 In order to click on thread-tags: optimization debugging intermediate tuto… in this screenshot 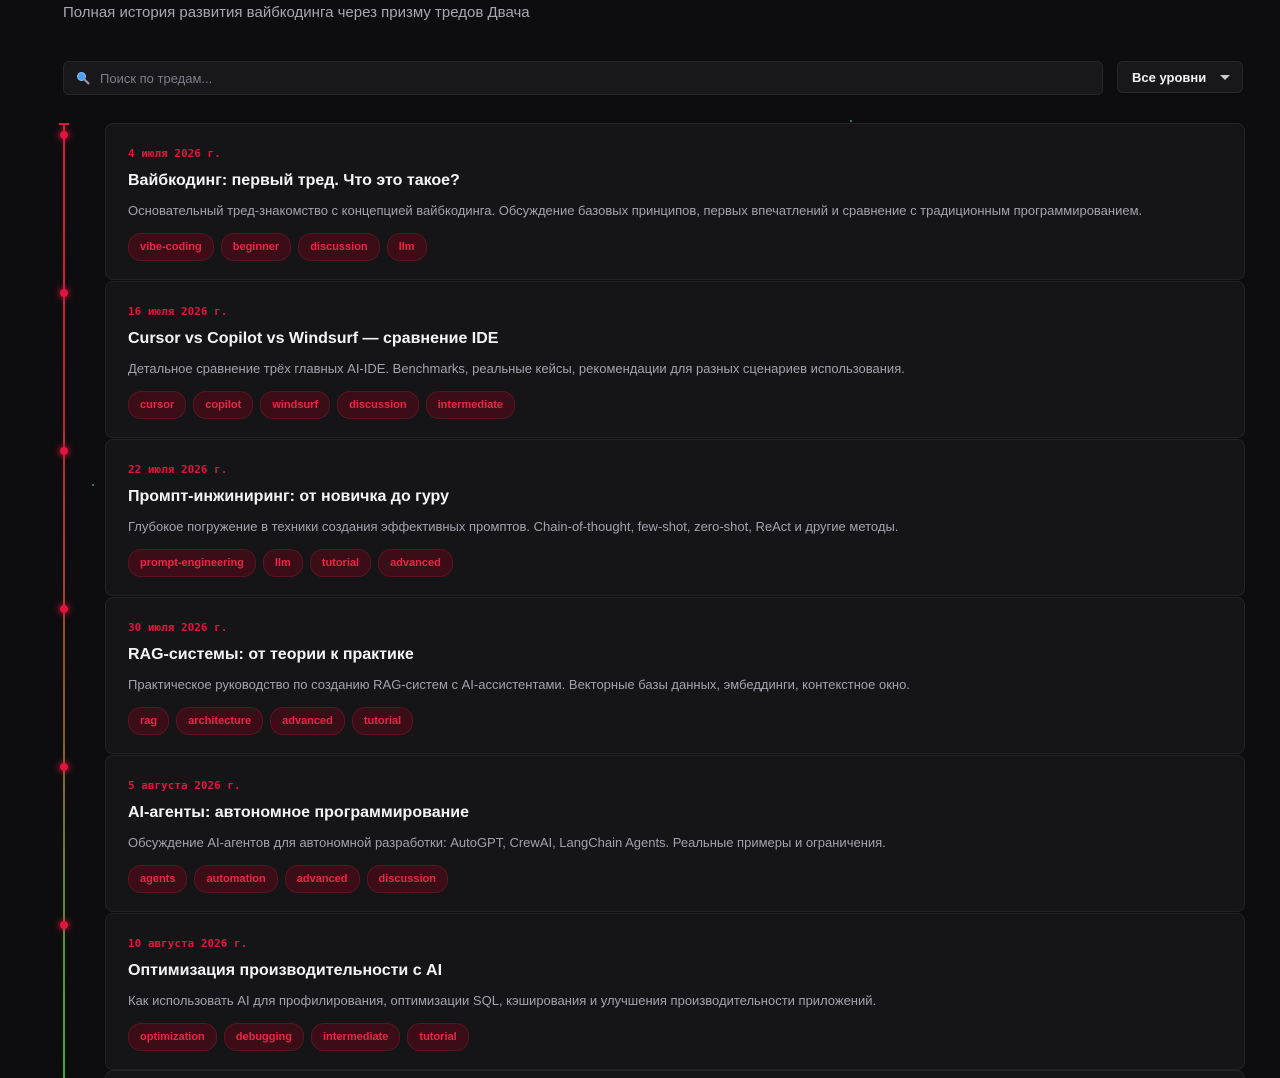, I will do `click(298, 1037)`.